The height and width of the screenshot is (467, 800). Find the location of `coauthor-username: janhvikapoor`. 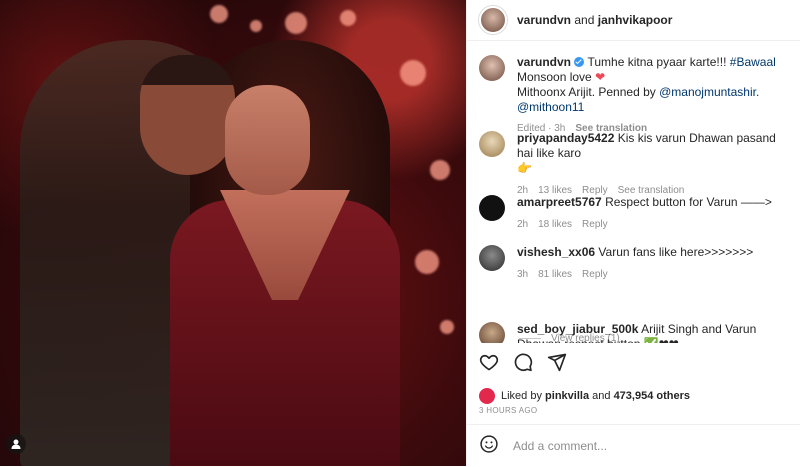

coauthor-username: janhvikapoor is located at coordinates (635, 20).